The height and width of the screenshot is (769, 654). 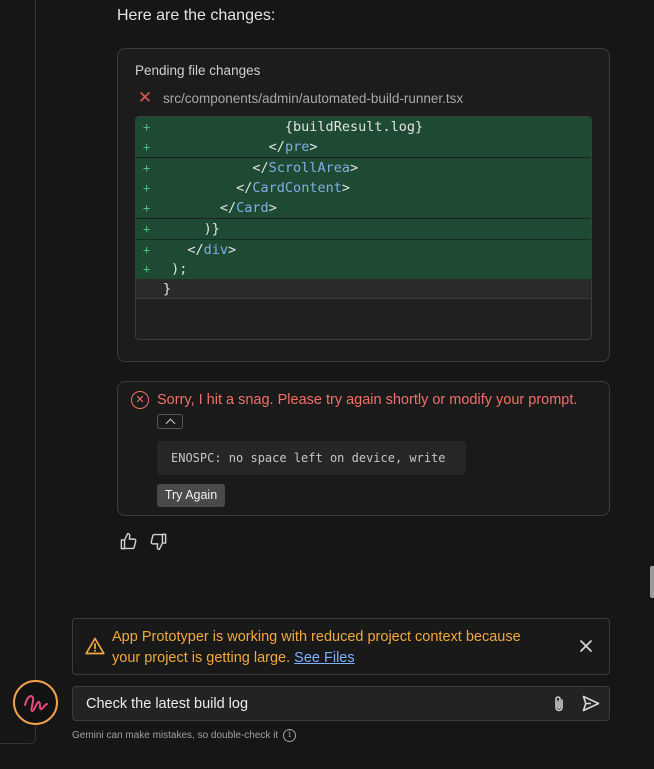 What do you see at coordinates (363, 289) in the screenshot?
I see `diff-context-line: }` at bounding box center [363, 289].